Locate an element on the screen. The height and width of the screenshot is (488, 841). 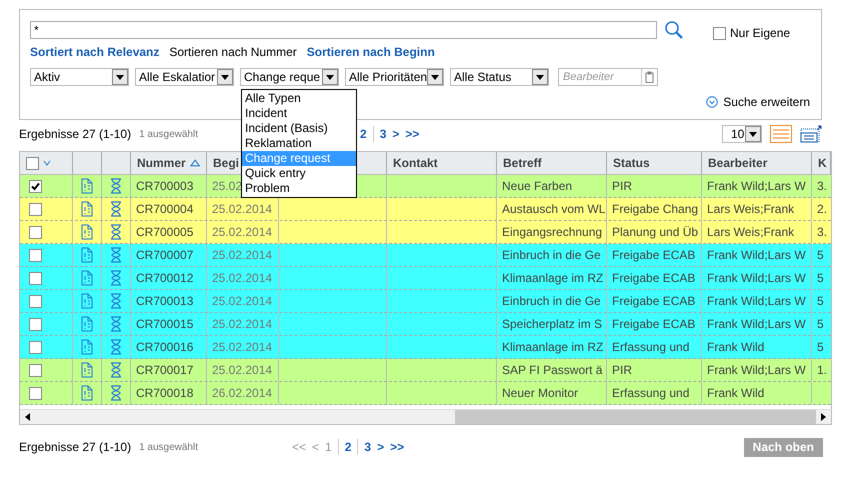
table-row: CR700018 26.02.2014 Neuer Monitor Erfassung und Frank Wild is located at coordinates (425, 393).